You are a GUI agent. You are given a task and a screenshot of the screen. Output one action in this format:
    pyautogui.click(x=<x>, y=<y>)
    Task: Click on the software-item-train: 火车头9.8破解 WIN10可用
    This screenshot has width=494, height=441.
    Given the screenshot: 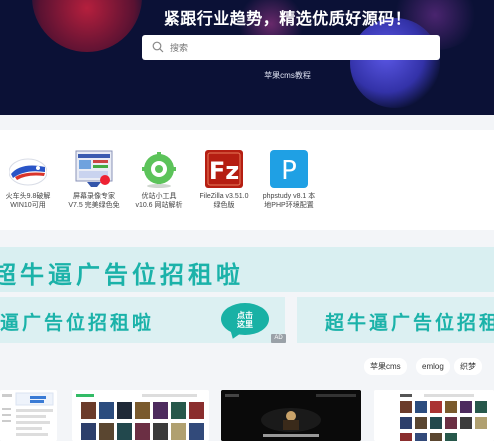 What is the action you would take?
    pyautogui.click(x=30, y=180)
    